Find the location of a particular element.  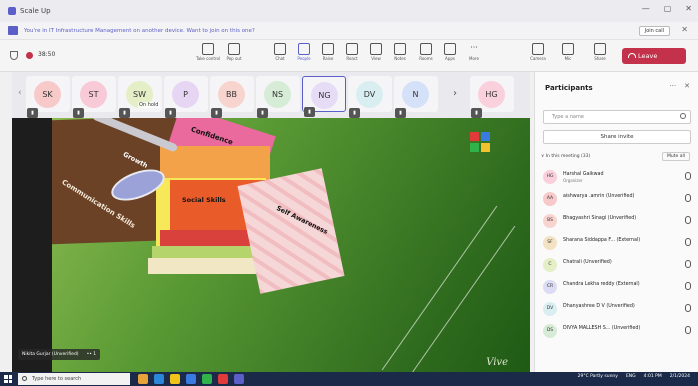

presenter-name-tag: Nikita Gurjar (Unverified) •• 1 is located at coordinates (59, 354).